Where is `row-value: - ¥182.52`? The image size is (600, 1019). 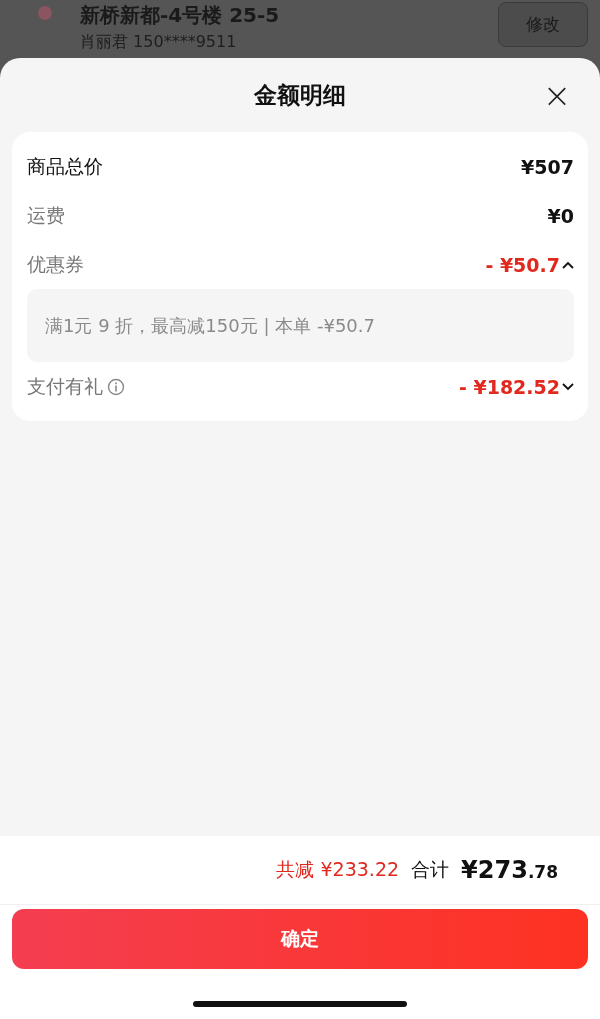 row-value: - ¥182.52 is located at coordinates (509, 386).